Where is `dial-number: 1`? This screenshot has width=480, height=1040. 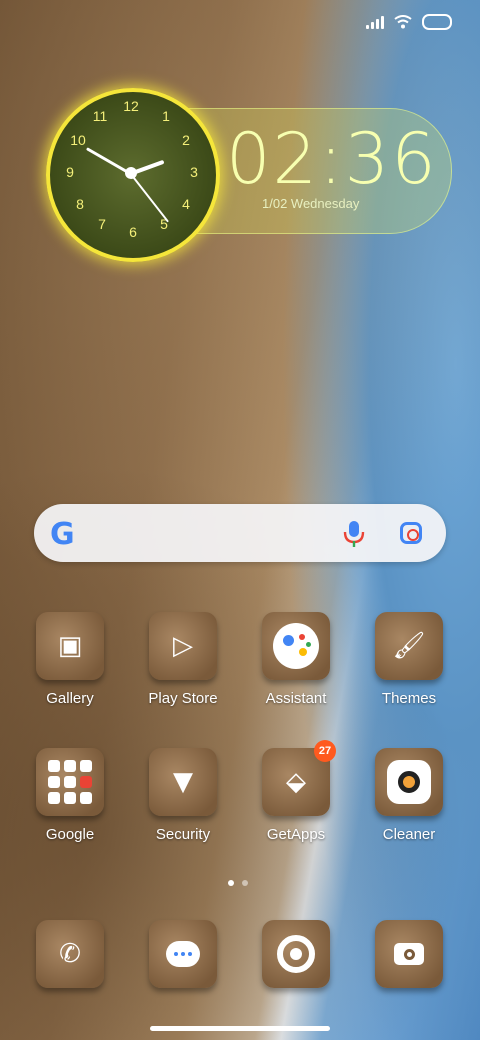 dial-number: 1 is located at coordinates (166, 116).